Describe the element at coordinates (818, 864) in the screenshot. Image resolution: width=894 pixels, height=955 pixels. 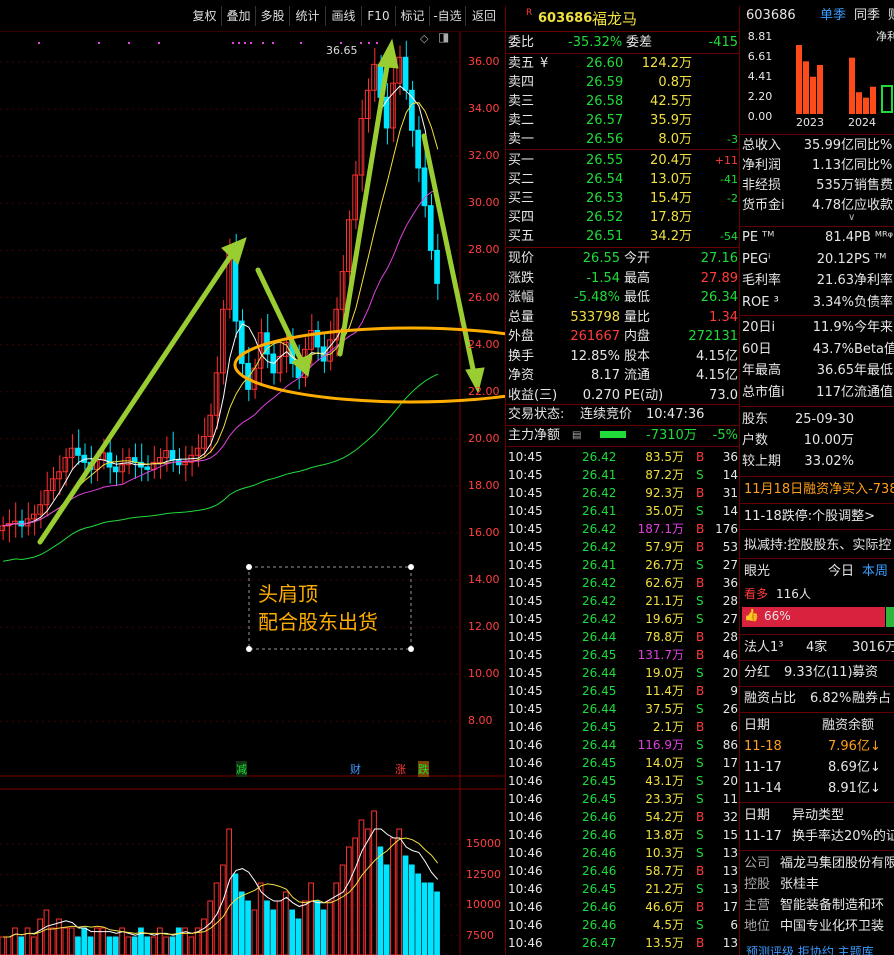
I see `company-row: 公司 福龙马集团股份有限` at that location.